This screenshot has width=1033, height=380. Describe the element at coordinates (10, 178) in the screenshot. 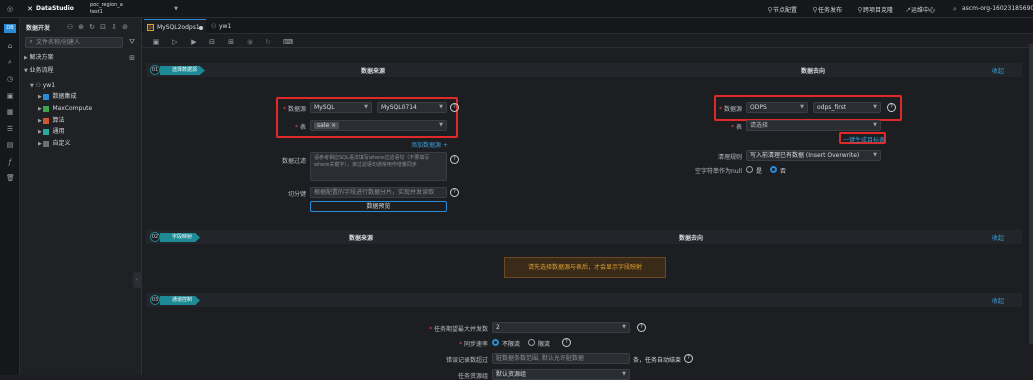

I see `trash-icon: 🗑` at that location.